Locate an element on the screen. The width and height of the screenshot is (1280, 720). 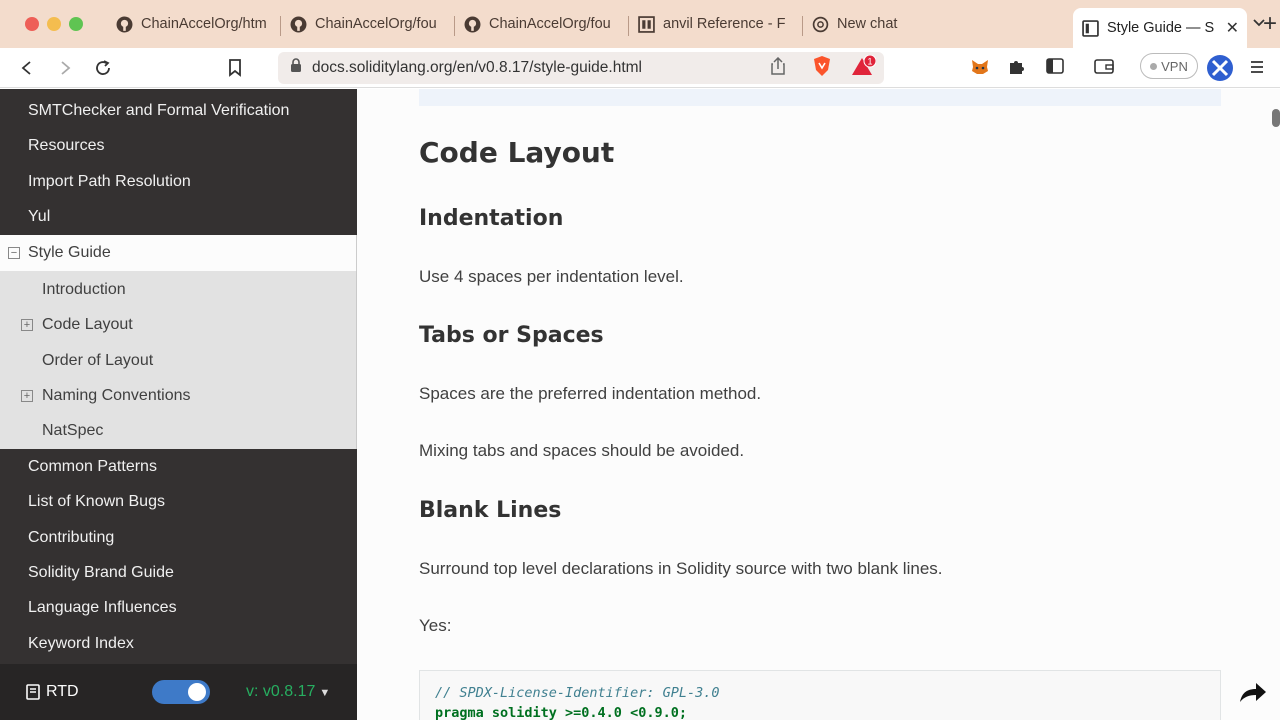
close-tab-icon: ✕ is located at coordinates (1232, 28).